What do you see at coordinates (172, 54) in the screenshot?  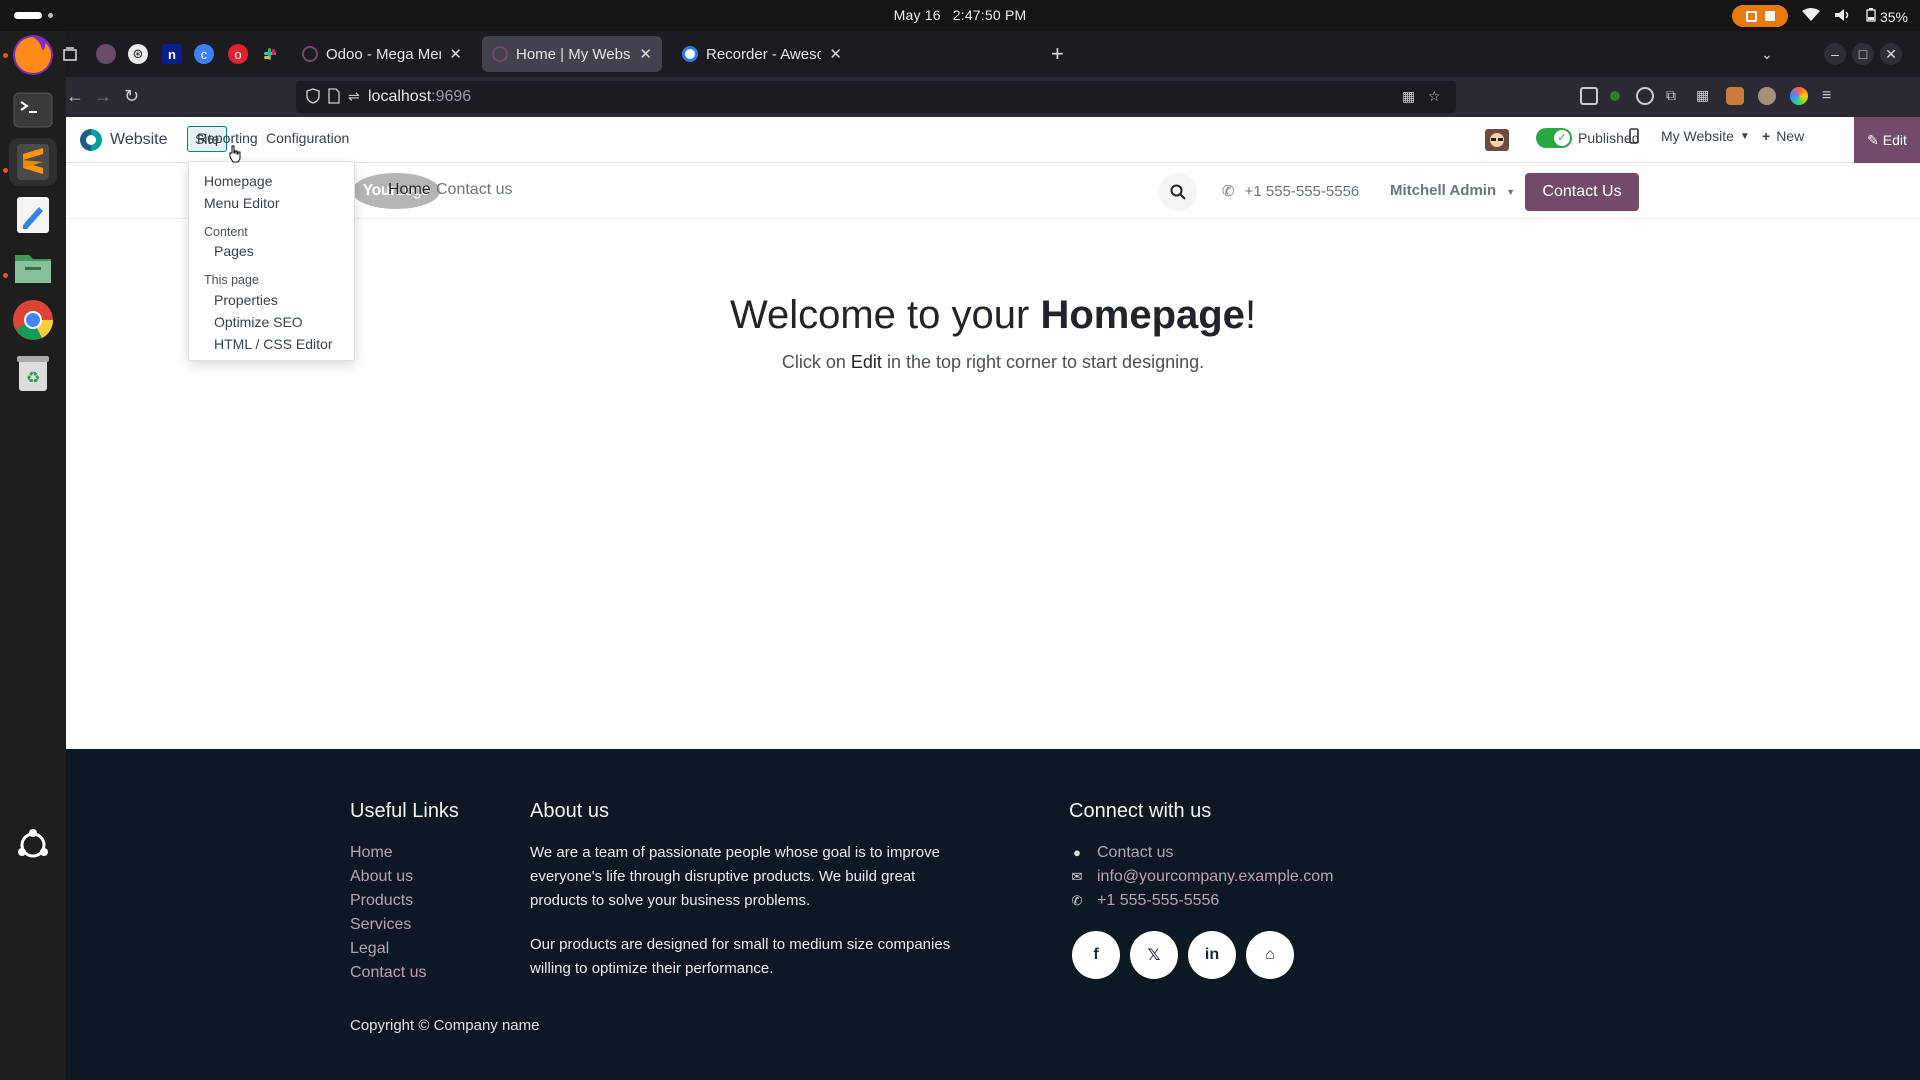 I see `pinned-tab-n: n` at bounding box center [172, 54].